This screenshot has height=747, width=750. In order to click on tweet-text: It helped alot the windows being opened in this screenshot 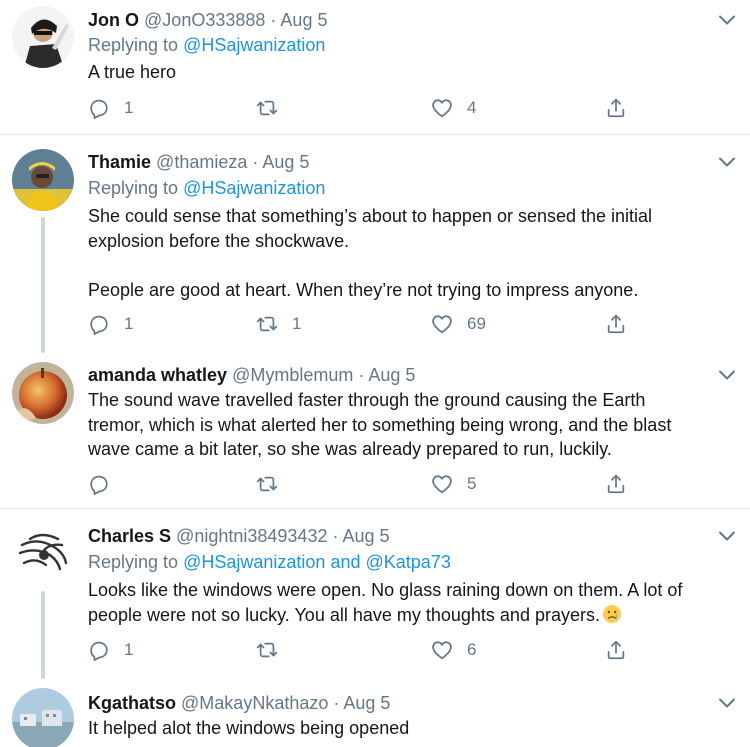, I will do `click(413, 728)`.